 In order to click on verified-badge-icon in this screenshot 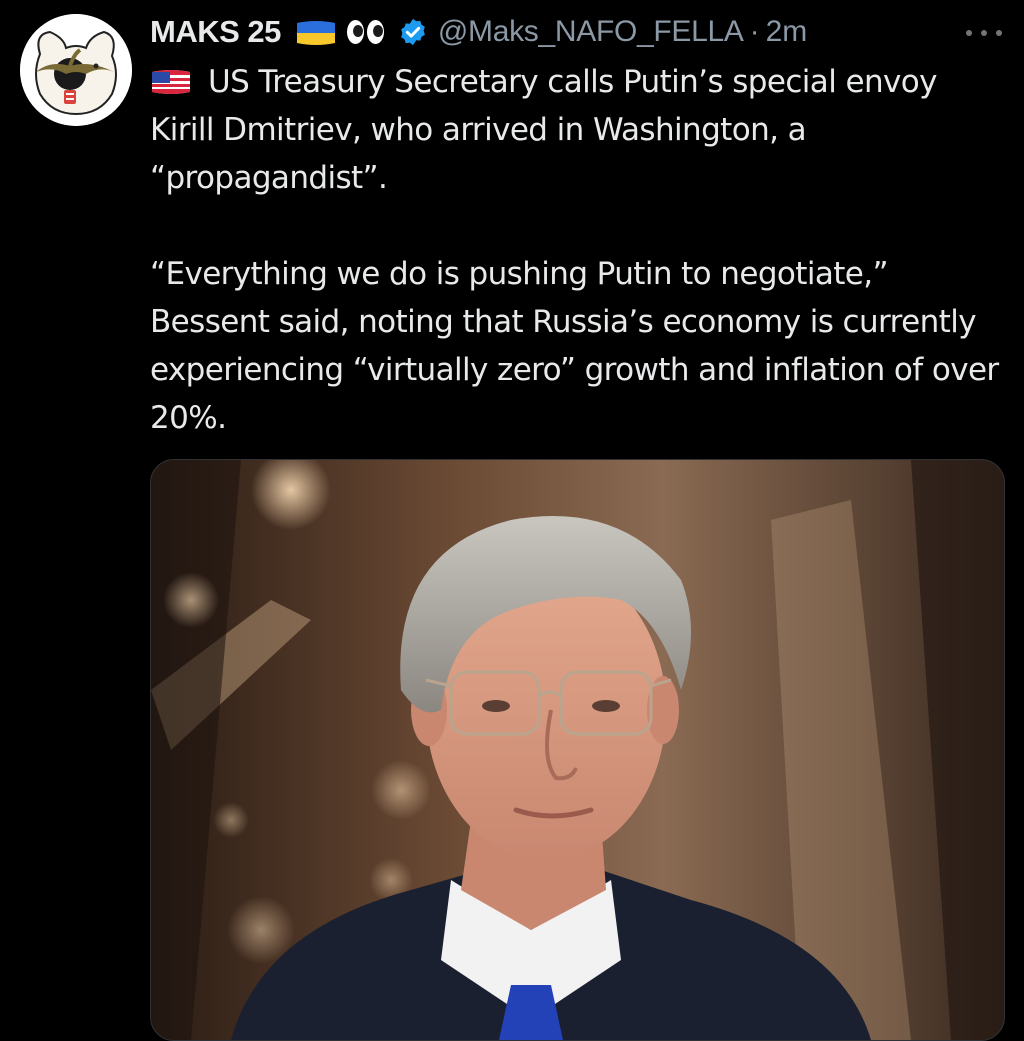, I will do `click(413, 32)`.